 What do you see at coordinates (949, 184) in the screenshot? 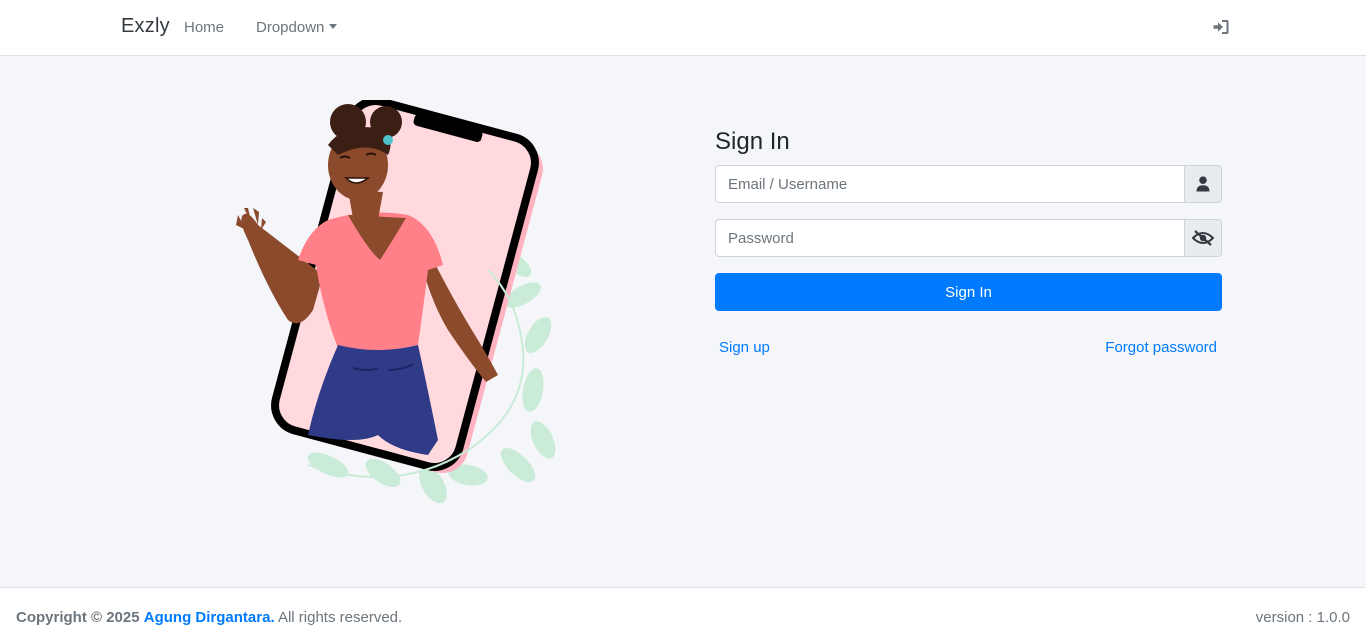
I see `email-input` at bounding box center [949, 184].